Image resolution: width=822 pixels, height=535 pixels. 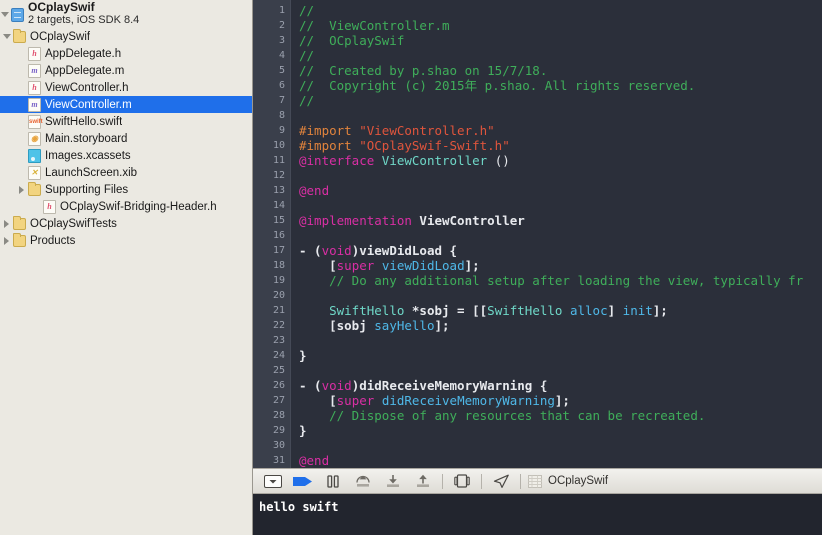 What do you see at coordinates (271, 355) in the screenshot?
I see `line-number: 24` at bounding box center [271, 355].